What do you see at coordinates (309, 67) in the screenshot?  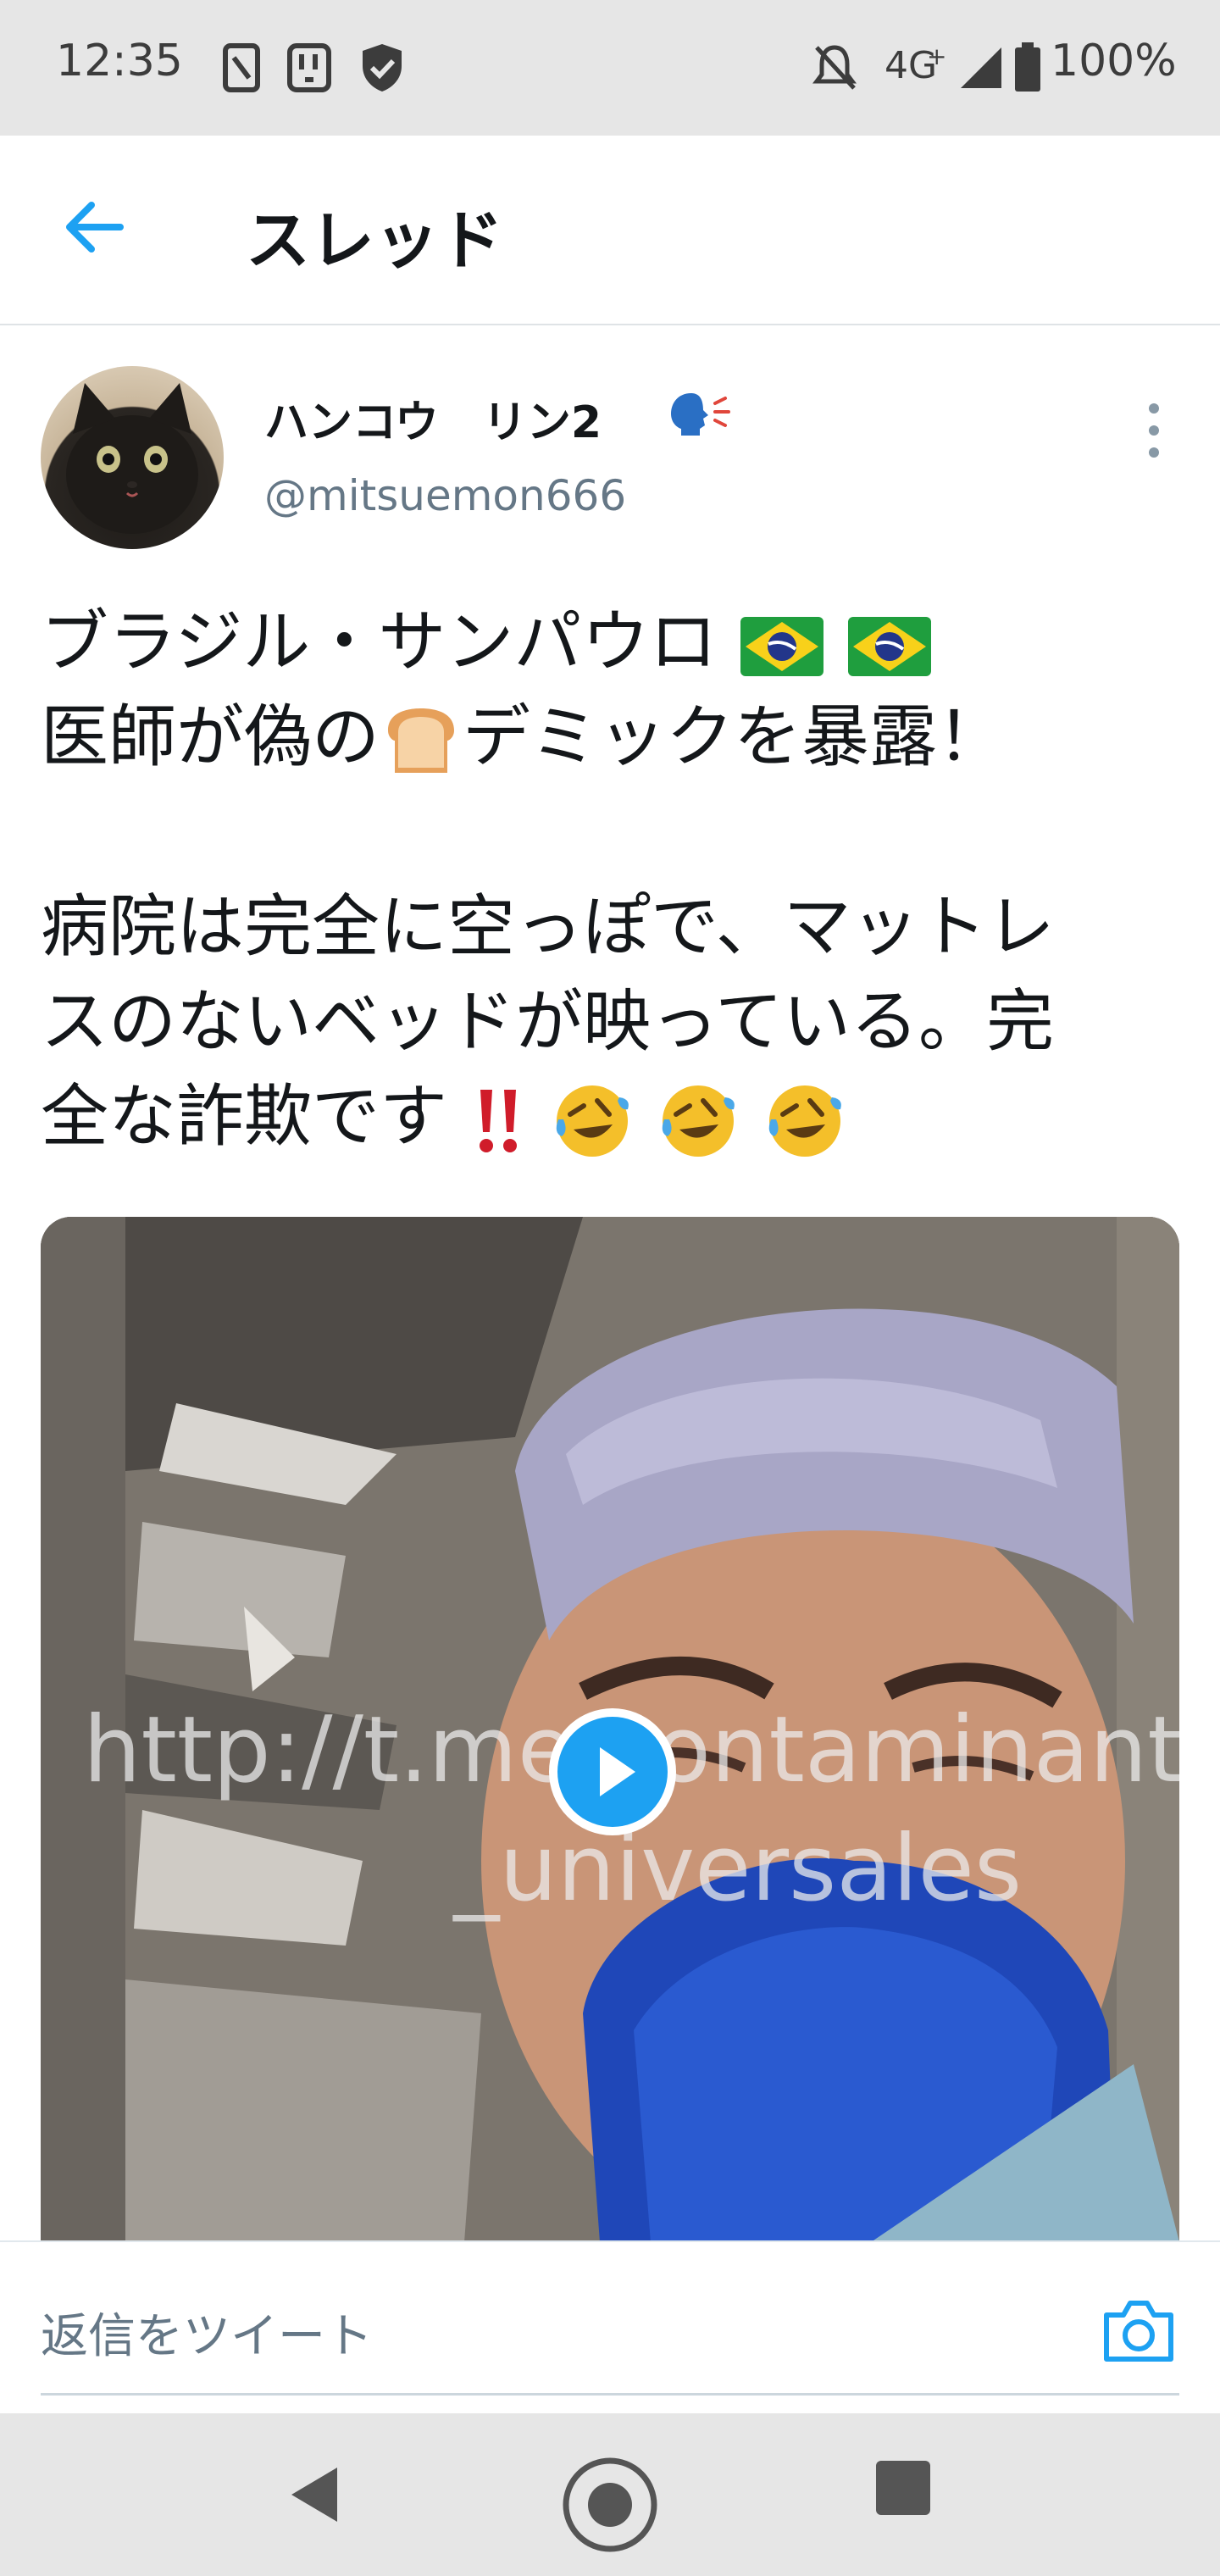 I see `notification-app-icon` at bounding box center [309, 67].